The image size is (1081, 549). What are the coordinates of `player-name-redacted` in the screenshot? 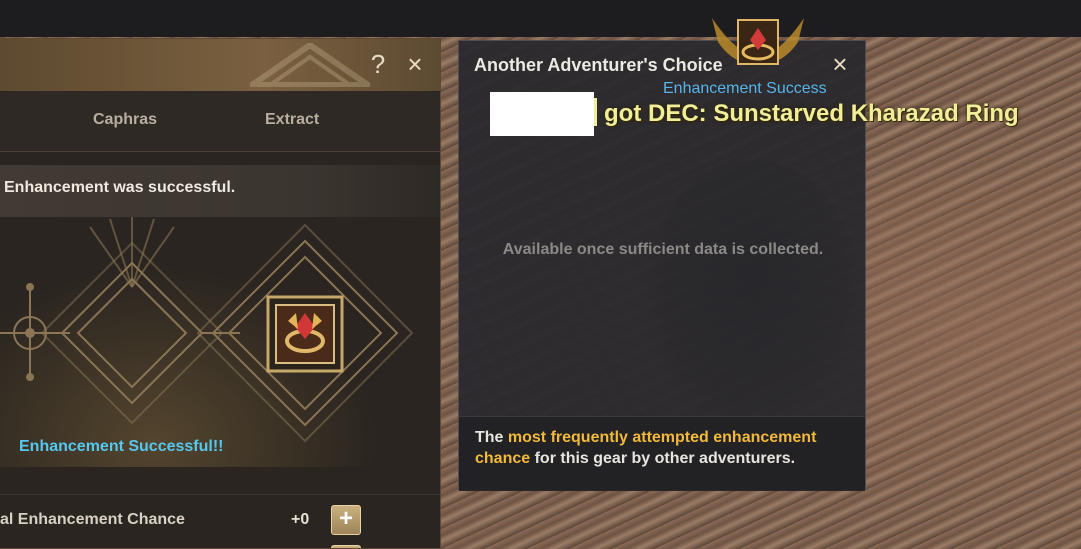 It's located at (542, 114).